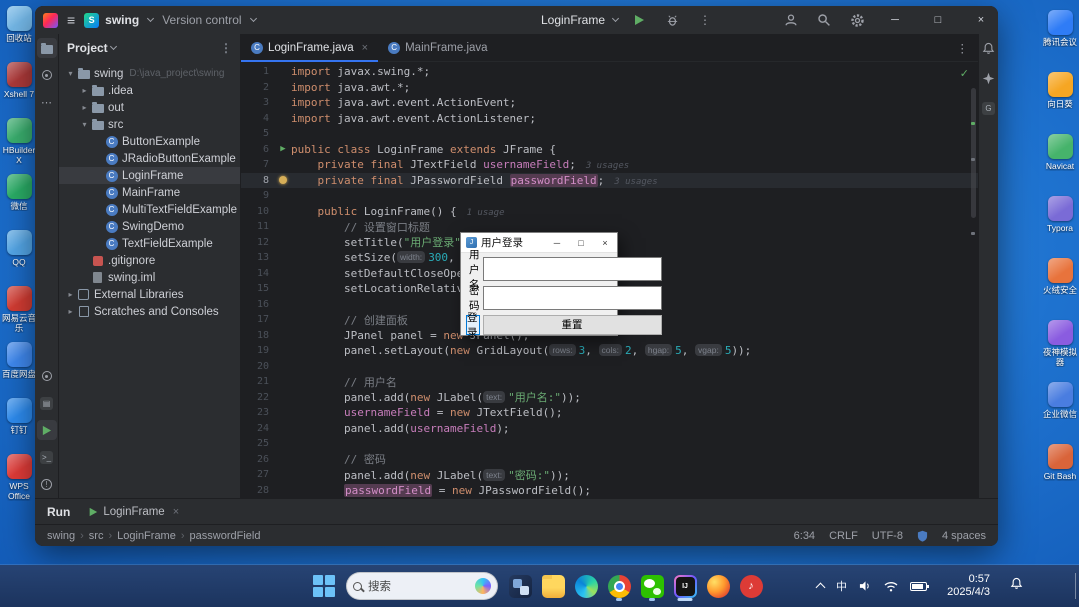 The image size is (1079, 607). Describe the element at coordinates (61, 536) in the screenshot. I see `breadcrumb-item: swing` at that location.